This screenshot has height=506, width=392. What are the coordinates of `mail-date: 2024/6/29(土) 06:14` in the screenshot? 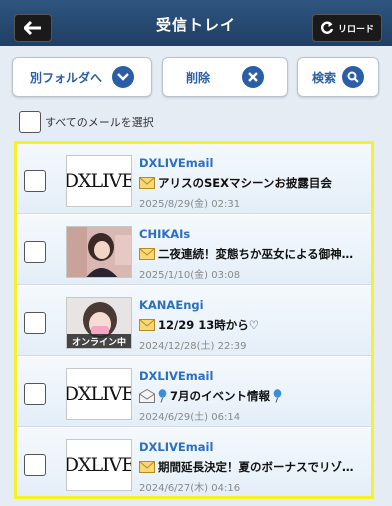 It's located at (190, 417).